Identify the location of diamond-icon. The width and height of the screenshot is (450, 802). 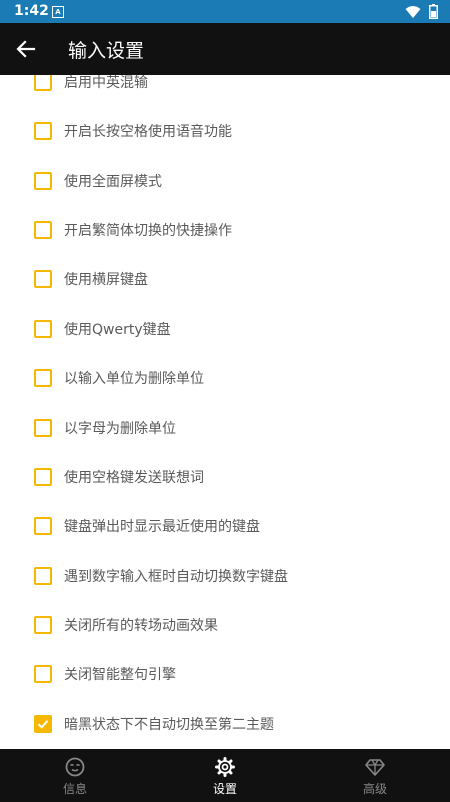
(375, 767).